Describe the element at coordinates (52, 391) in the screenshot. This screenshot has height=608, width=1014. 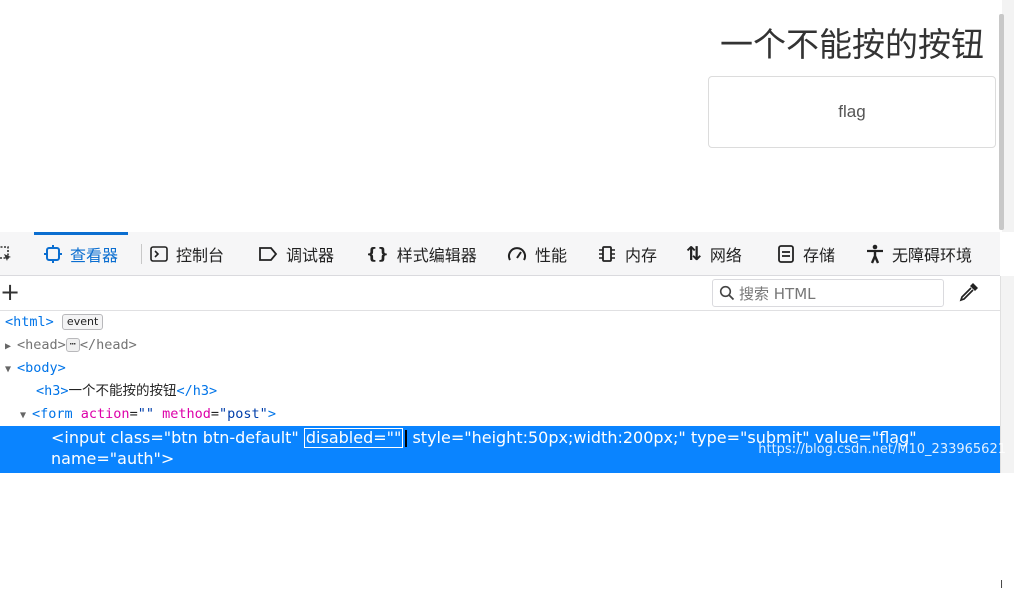
I see `h3-tag-open: <h3>` at that location.